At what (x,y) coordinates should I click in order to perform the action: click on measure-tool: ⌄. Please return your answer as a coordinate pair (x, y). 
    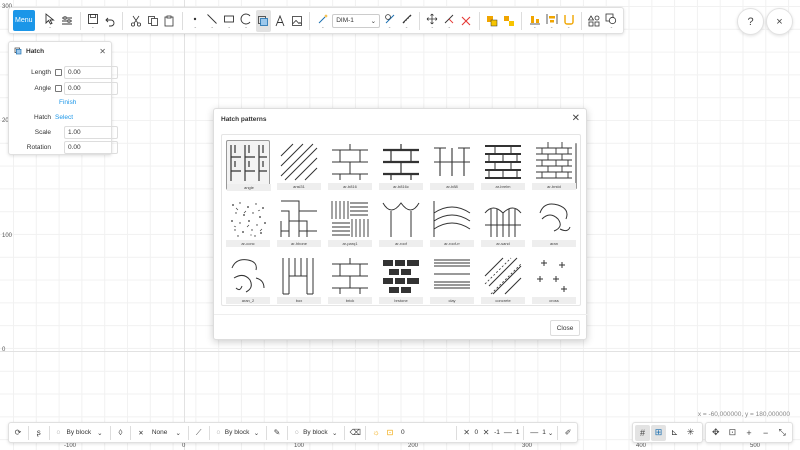
    Looking at the image, I should click on (406, 21).